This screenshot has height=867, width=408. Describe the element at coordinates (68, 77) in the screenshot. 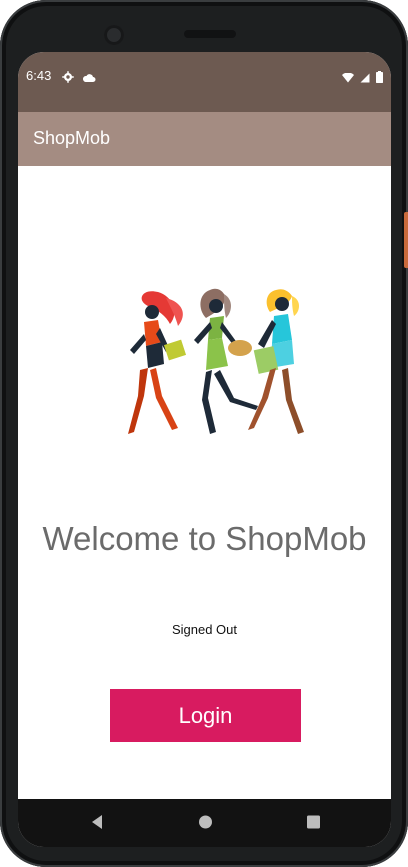

I see `settings-icon` at that location.